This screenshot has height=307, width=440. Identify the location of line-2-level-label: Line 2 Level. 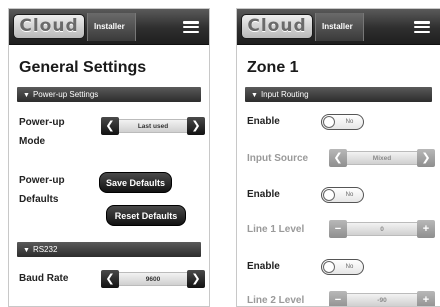
(276, 300).